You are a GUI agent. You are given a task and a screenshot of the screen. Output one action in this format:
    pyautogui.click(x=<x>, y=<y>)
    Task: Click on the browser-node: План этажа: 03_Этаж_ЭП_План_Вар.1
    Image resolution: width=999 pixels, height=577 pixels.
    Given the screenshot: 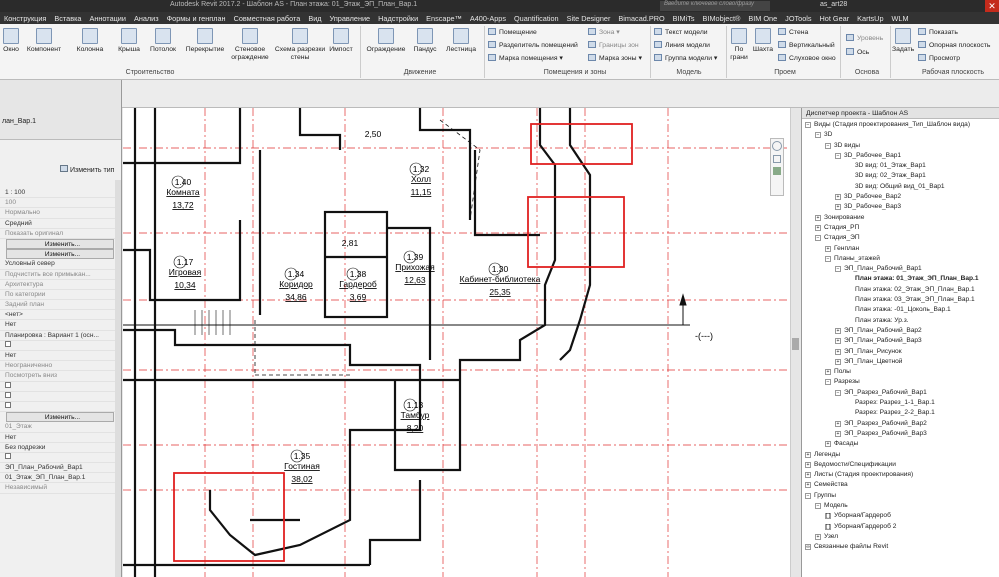 What is the action you would take?
    pyautogui.click(x=900, y=300)
    